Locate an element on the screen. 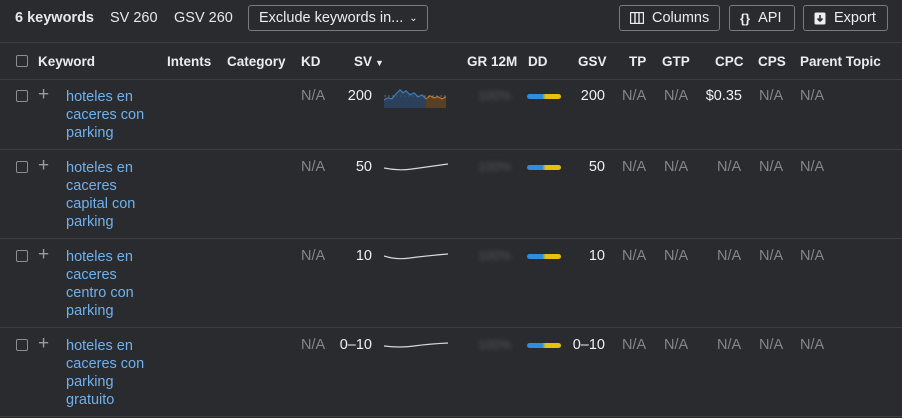 The height and width of the screenshot is (418, 902). col-sv-label: SV is located at coordinates (363, 61).